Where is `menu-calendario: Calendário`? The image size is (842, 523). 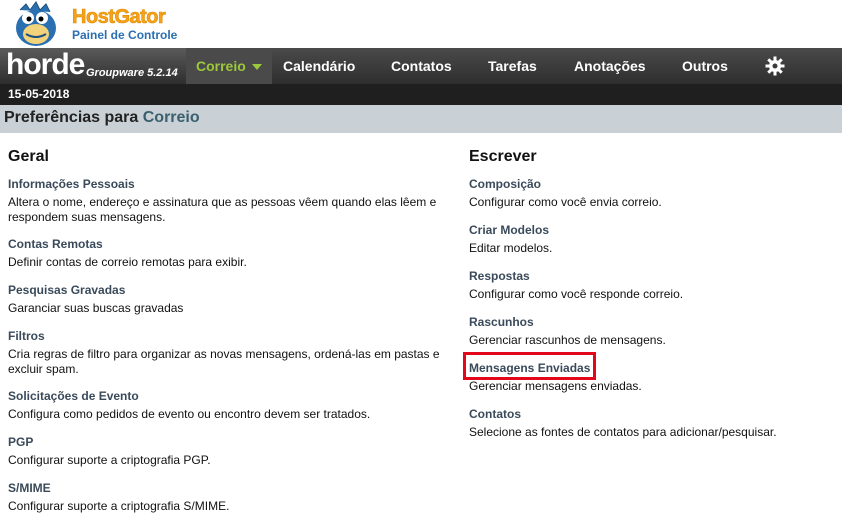
menu-calendario: Calendário is located at coordinates (325, 77).